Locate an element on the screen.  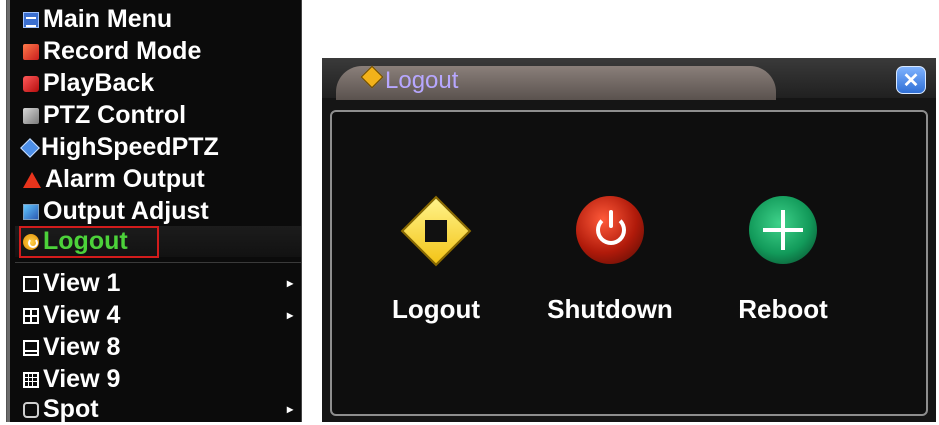
menu-item-label: PTZ Control is located at coordinates (115, 115).